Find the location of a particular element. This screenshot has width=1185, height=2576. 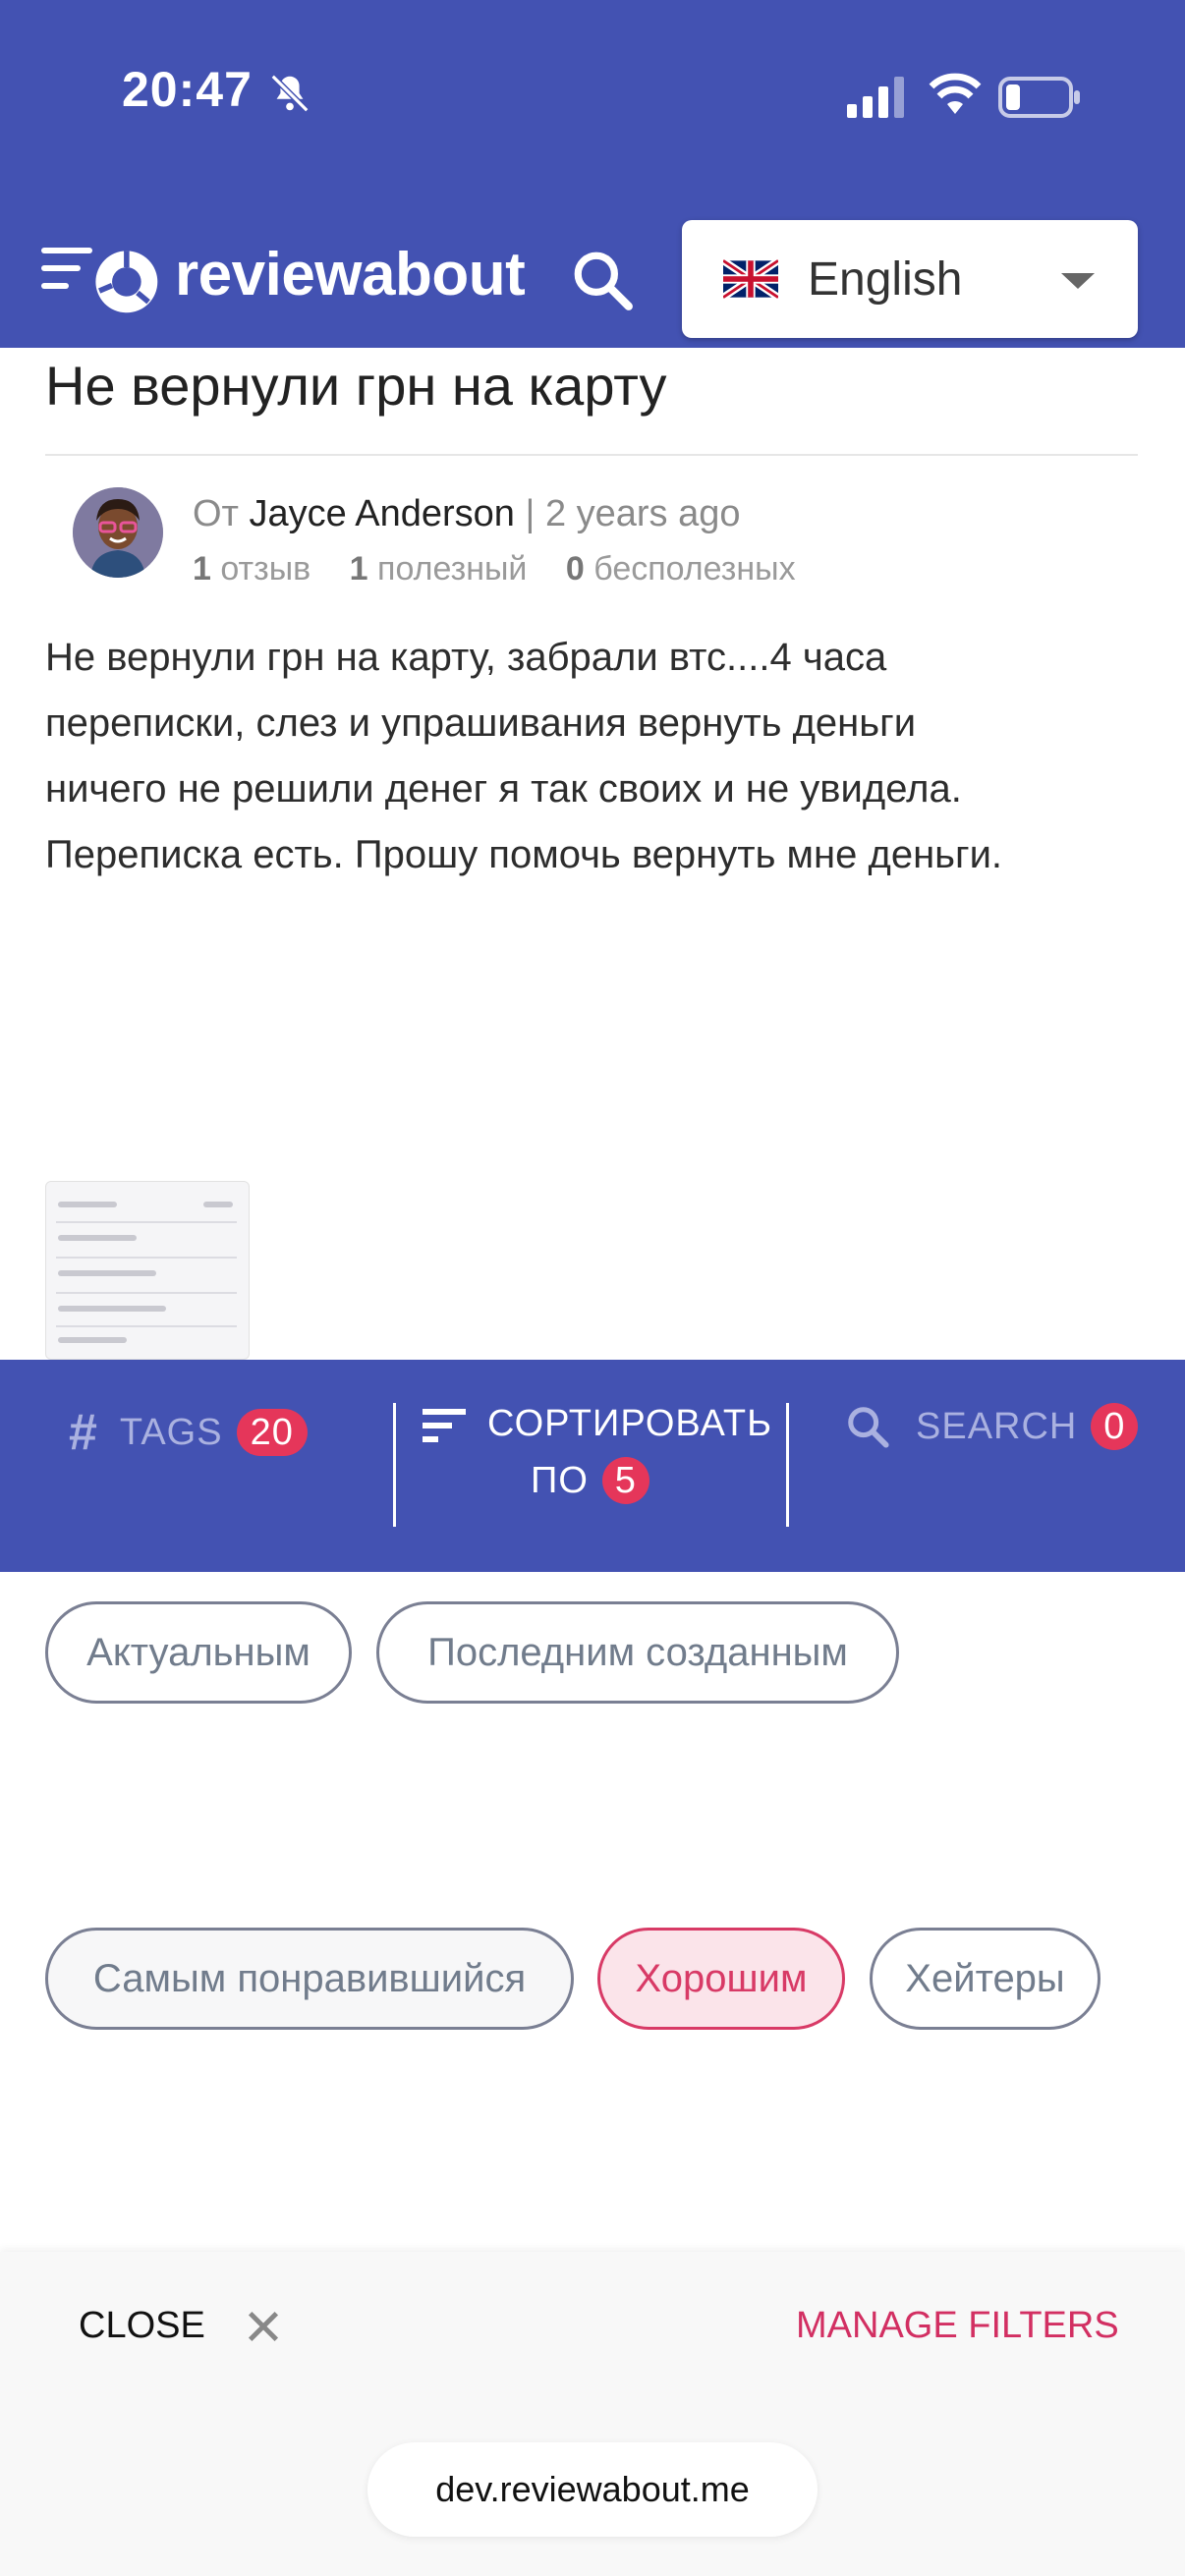

reviewabout-logo-icon is located at coordinates (125, 280).